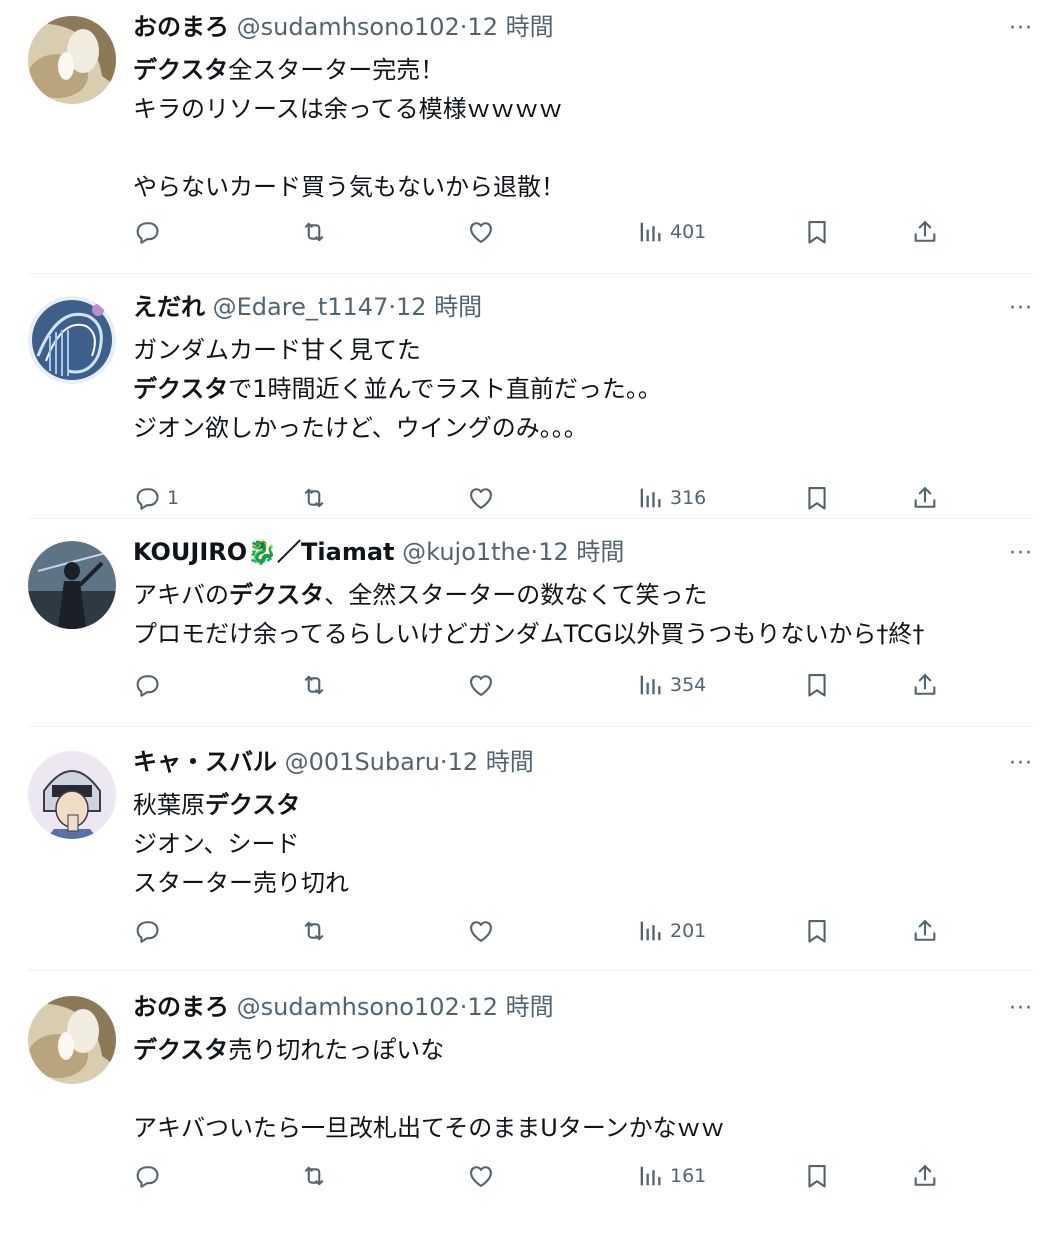 The image size is (1061, 1250). Describe the element at coordinates (466, 552) in the screenshot. I see `user-handle: @kujo1the` at that location.